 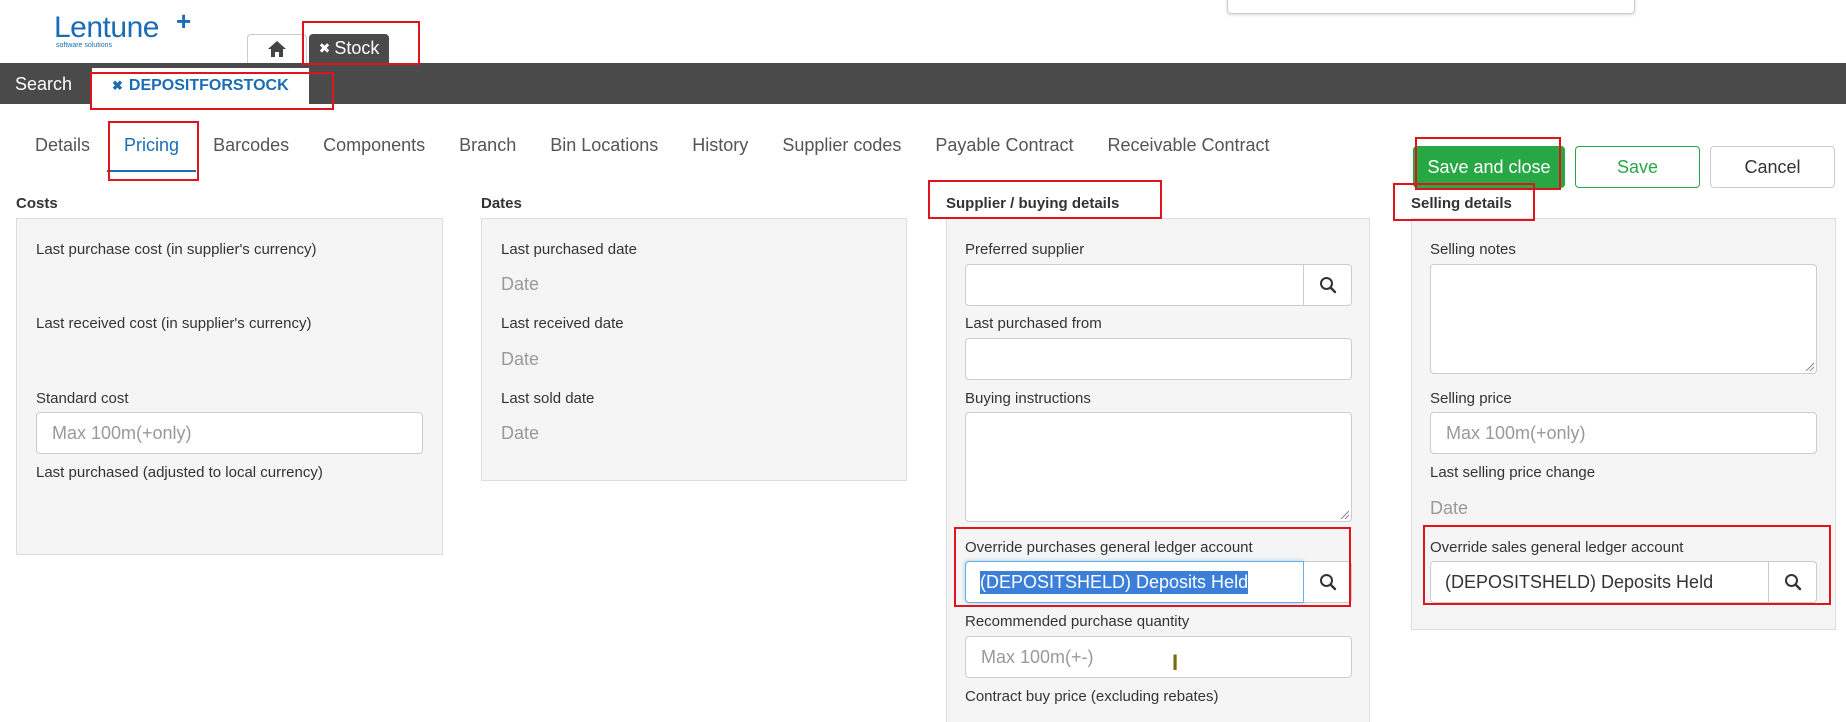 I want to click on recommended-qty-label: Recommended purchase quantity, so click(x=1077, y=621).